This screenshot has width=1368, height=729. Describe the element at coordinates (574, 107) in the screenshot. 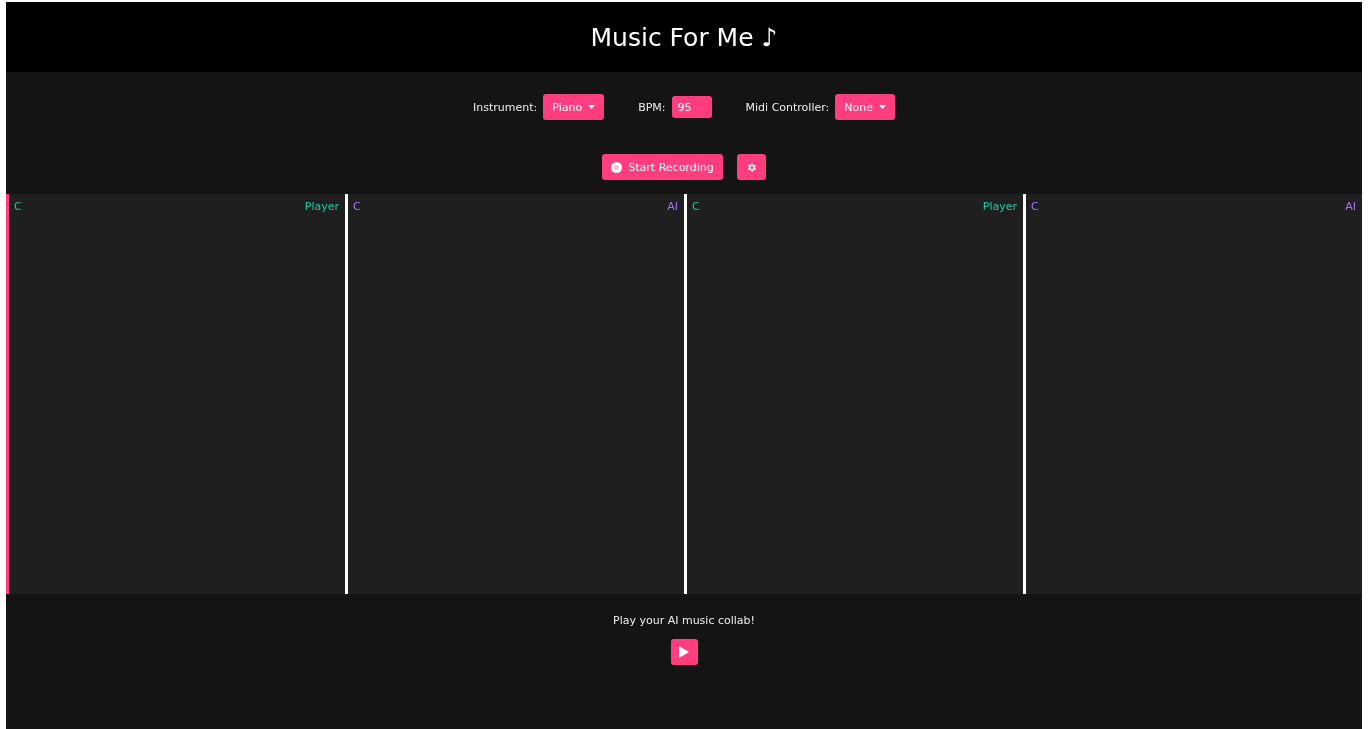

I see `dropdown-button: Piano` at that location.